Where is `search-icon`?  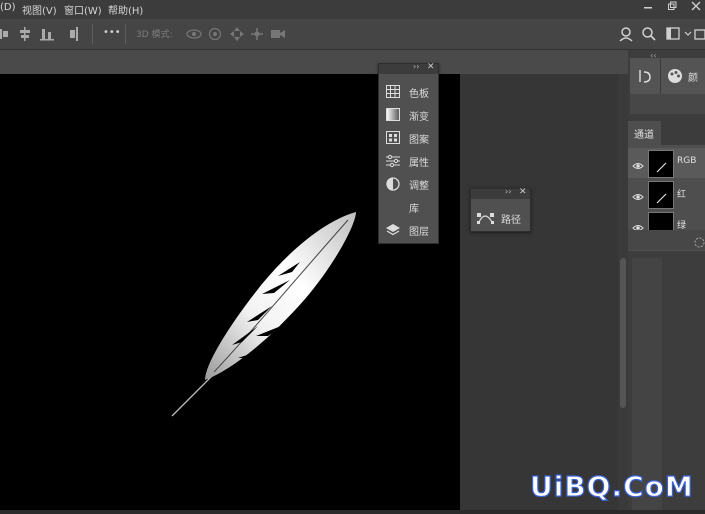
search-icon is located at coordinates (649, 33).